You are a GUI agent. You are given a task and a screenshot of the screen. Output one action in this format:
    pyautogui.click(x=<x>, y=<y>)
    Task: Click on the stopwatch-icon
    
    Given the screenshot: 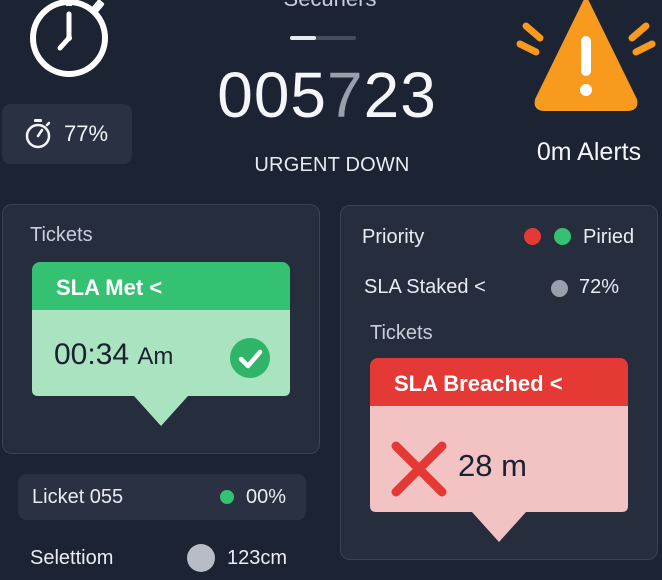 What is the action you would take?
    pyautogui.click(x=69, y=38)
    